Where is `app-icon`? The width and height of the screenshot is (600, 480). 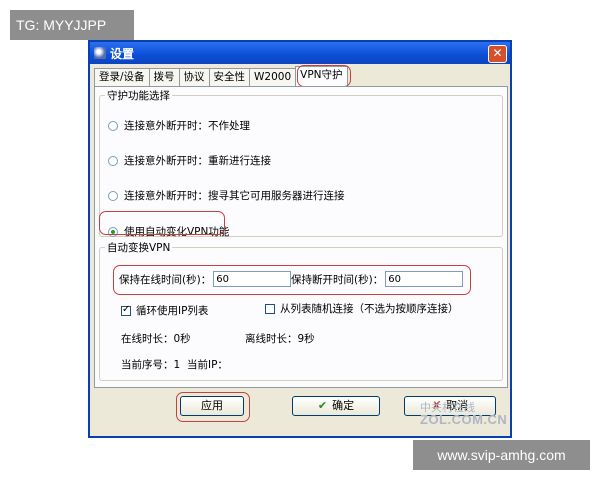 app-icon is located at coordinates (100, 53).